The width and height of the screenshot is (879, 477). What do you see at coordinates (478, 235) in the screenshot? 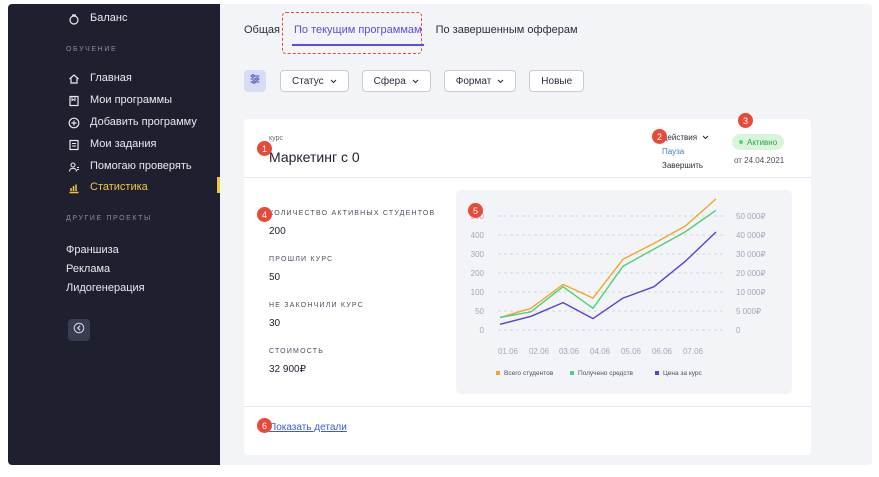
I see `y-tick-label-left: 400` at bounding box center [478, 235].